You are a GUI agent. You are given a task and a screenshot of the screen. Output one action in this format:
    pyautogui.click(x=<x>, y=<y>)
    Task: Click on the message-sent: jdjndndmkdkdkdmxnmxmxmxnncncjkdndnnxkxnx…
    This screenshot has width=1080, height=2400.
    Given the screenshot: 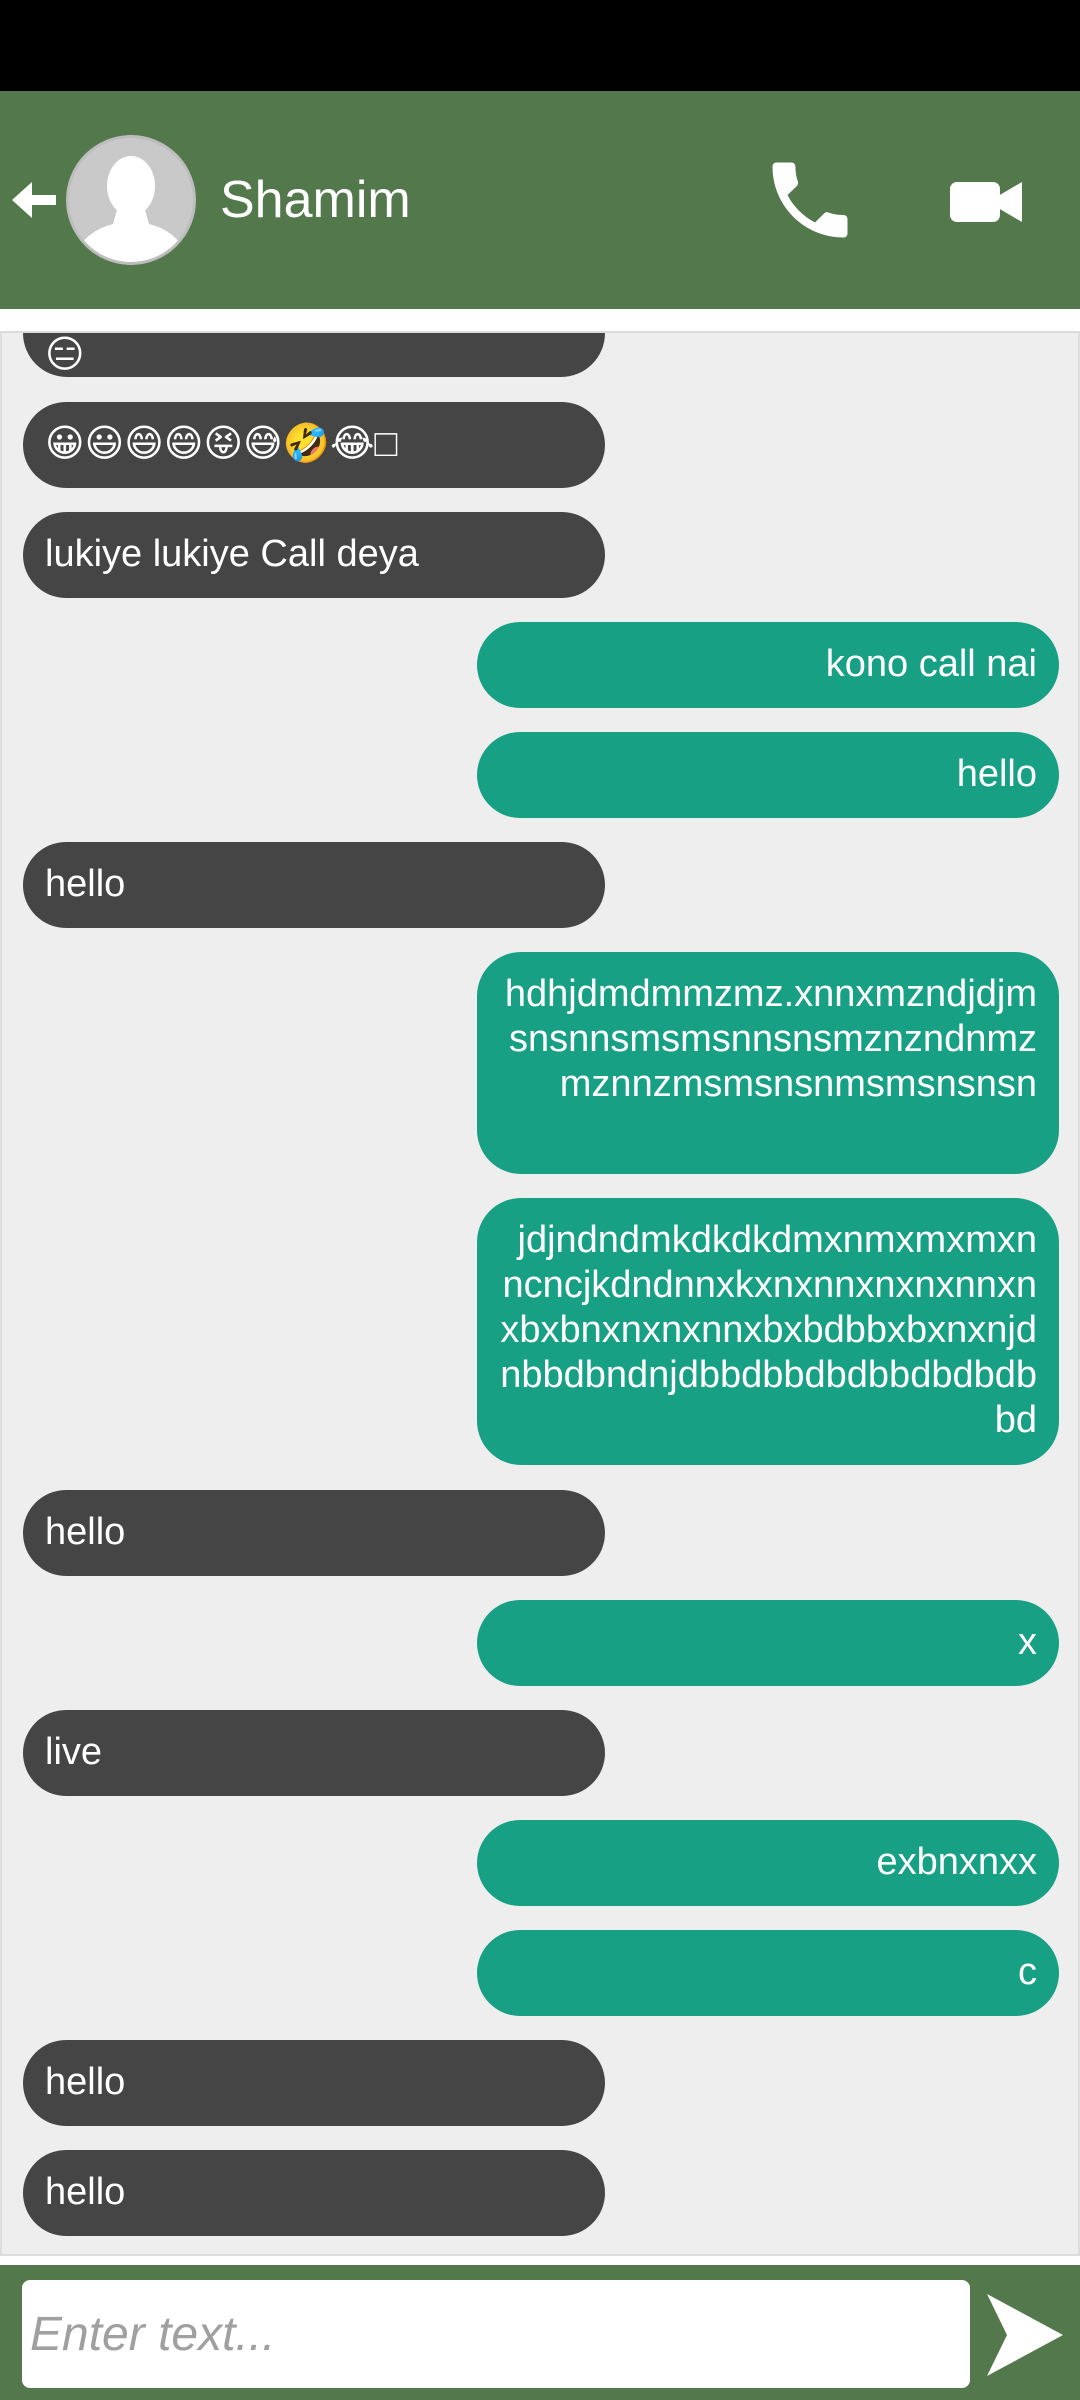 What is the action you would take?
    pyautogui.click(x=768, y=1331)
    